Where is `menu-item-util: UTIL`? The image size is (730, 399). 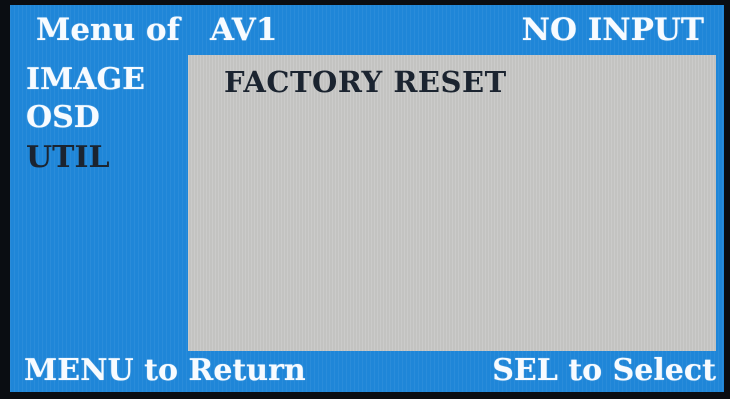
menu-item-util: UTIL is located at coordinates (68, 158).